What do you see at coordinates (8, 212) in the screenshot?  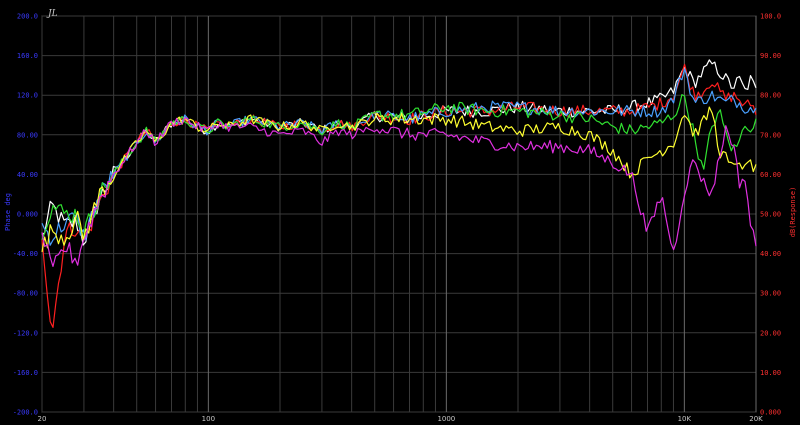 I see `left-axis-label: Phase deg` at bounding box center [8, 212].